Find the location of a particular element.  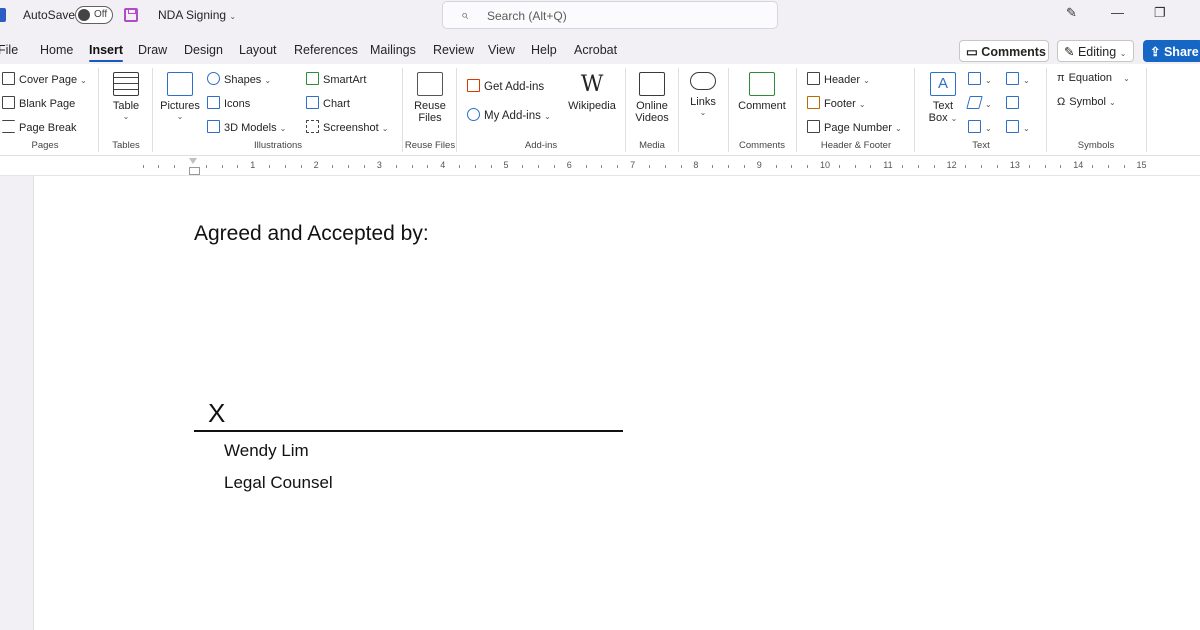

toggle-knob is located at coordinates (84, 15).